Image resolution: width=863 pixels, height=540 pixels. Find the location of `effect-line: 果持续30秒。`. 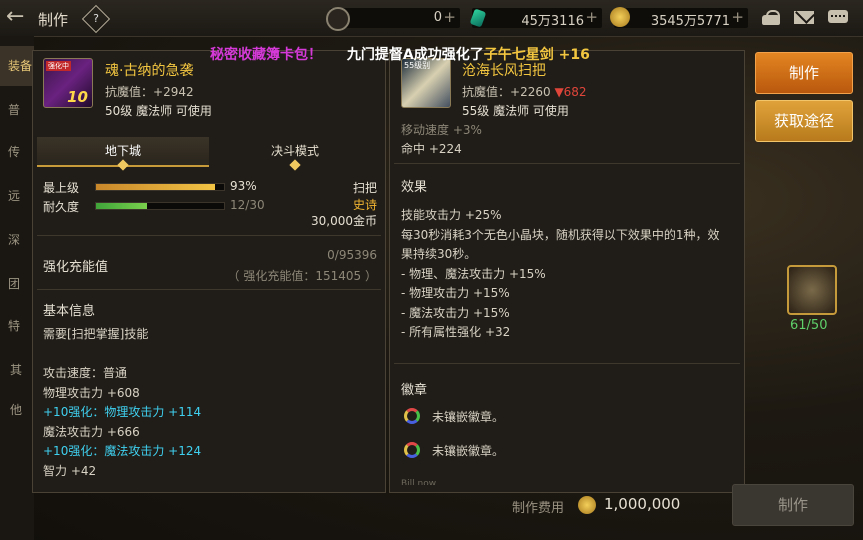

effect-line: 果持续30秒。 is located at coordinates (439, 254).